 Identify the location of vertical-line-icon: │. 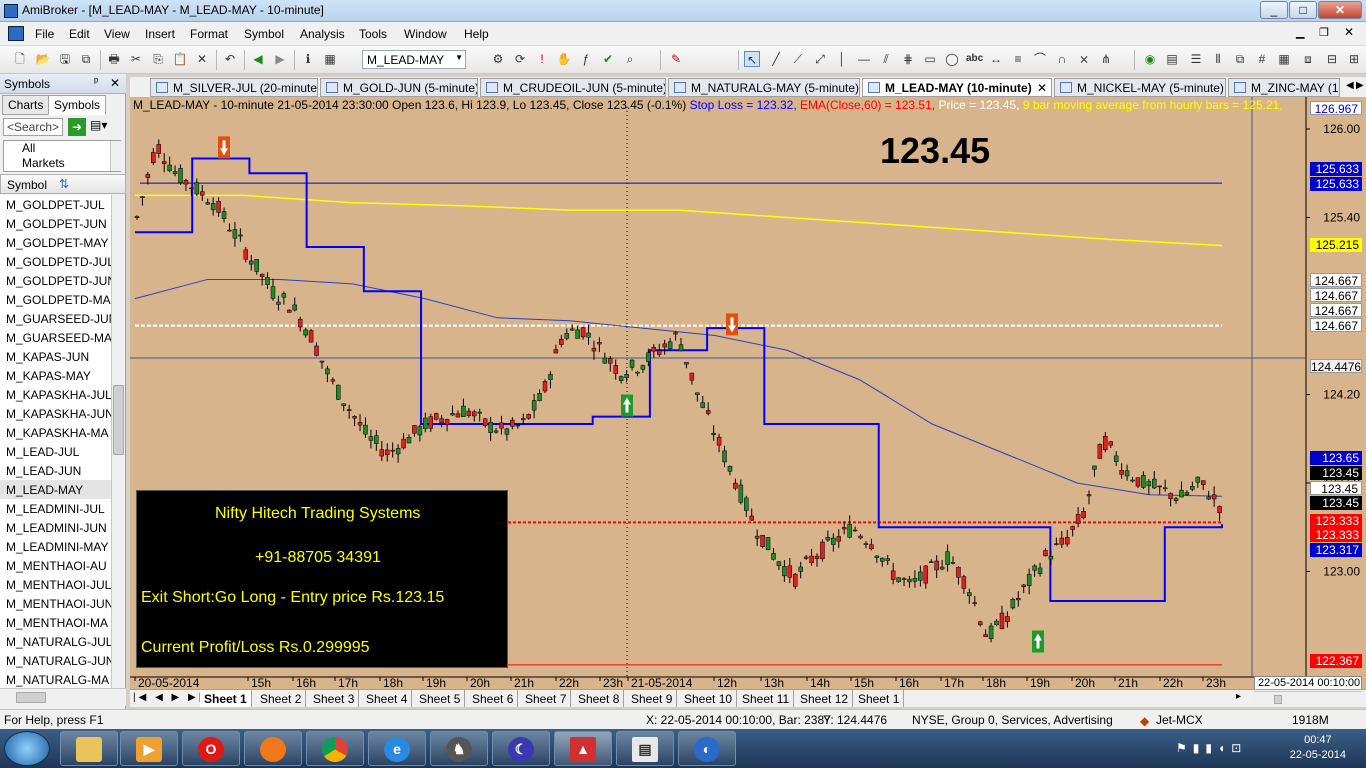
(842, 59).